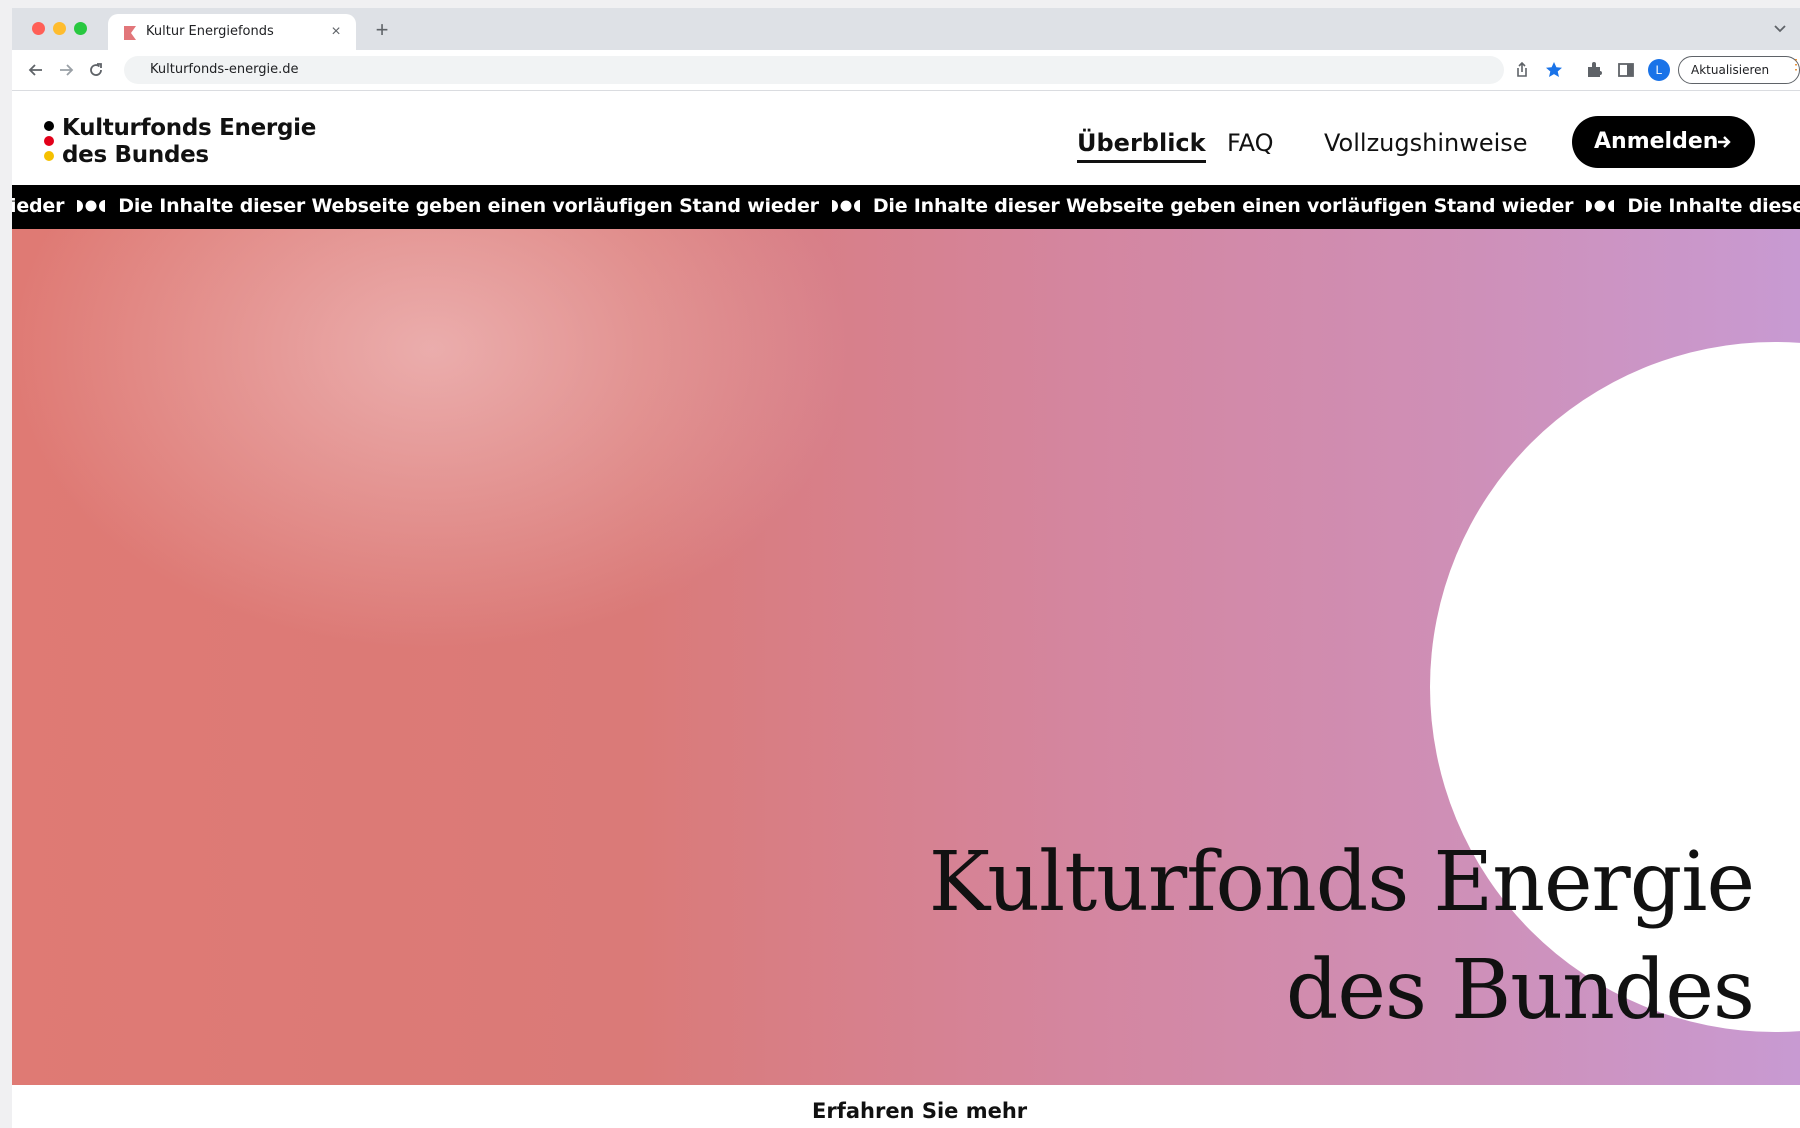  I want to click on hero-title-line1: Kulturfonds Energie, so click(1341, 882).